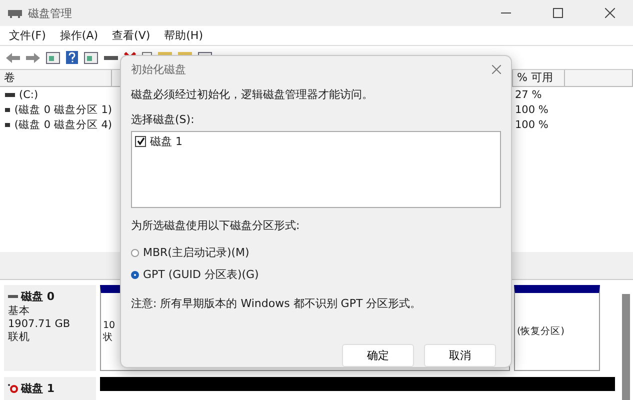  What do you see at coordinates (33, 58) in the screenshot?
I see `forward-icon` at bounding box center [33, 58].